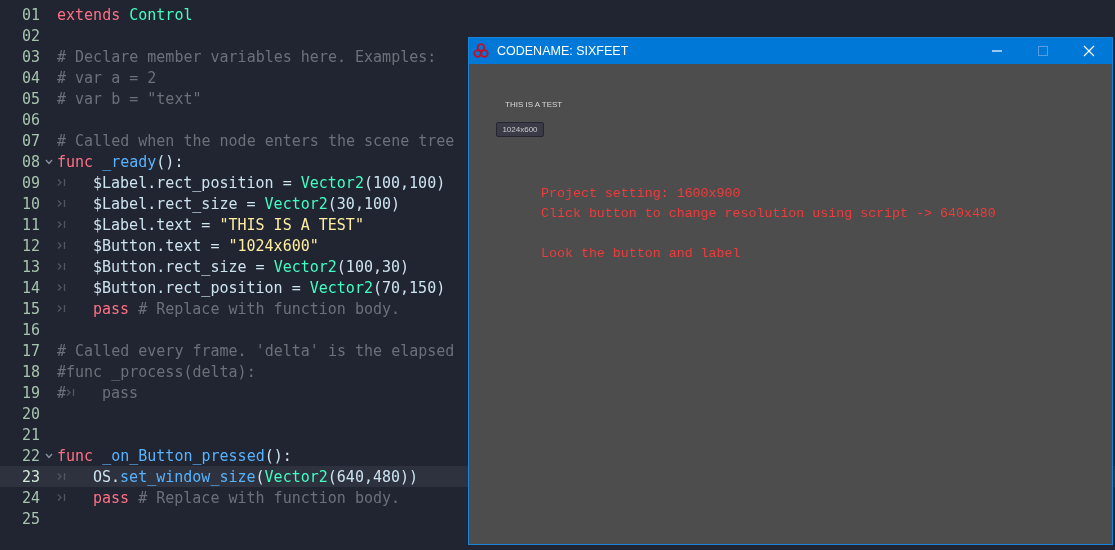 The height and width of the screenshot is (550, 1115). Describe the element at coordinates (30, 224) in the screenshot. I see `line-number: 11` at that location.